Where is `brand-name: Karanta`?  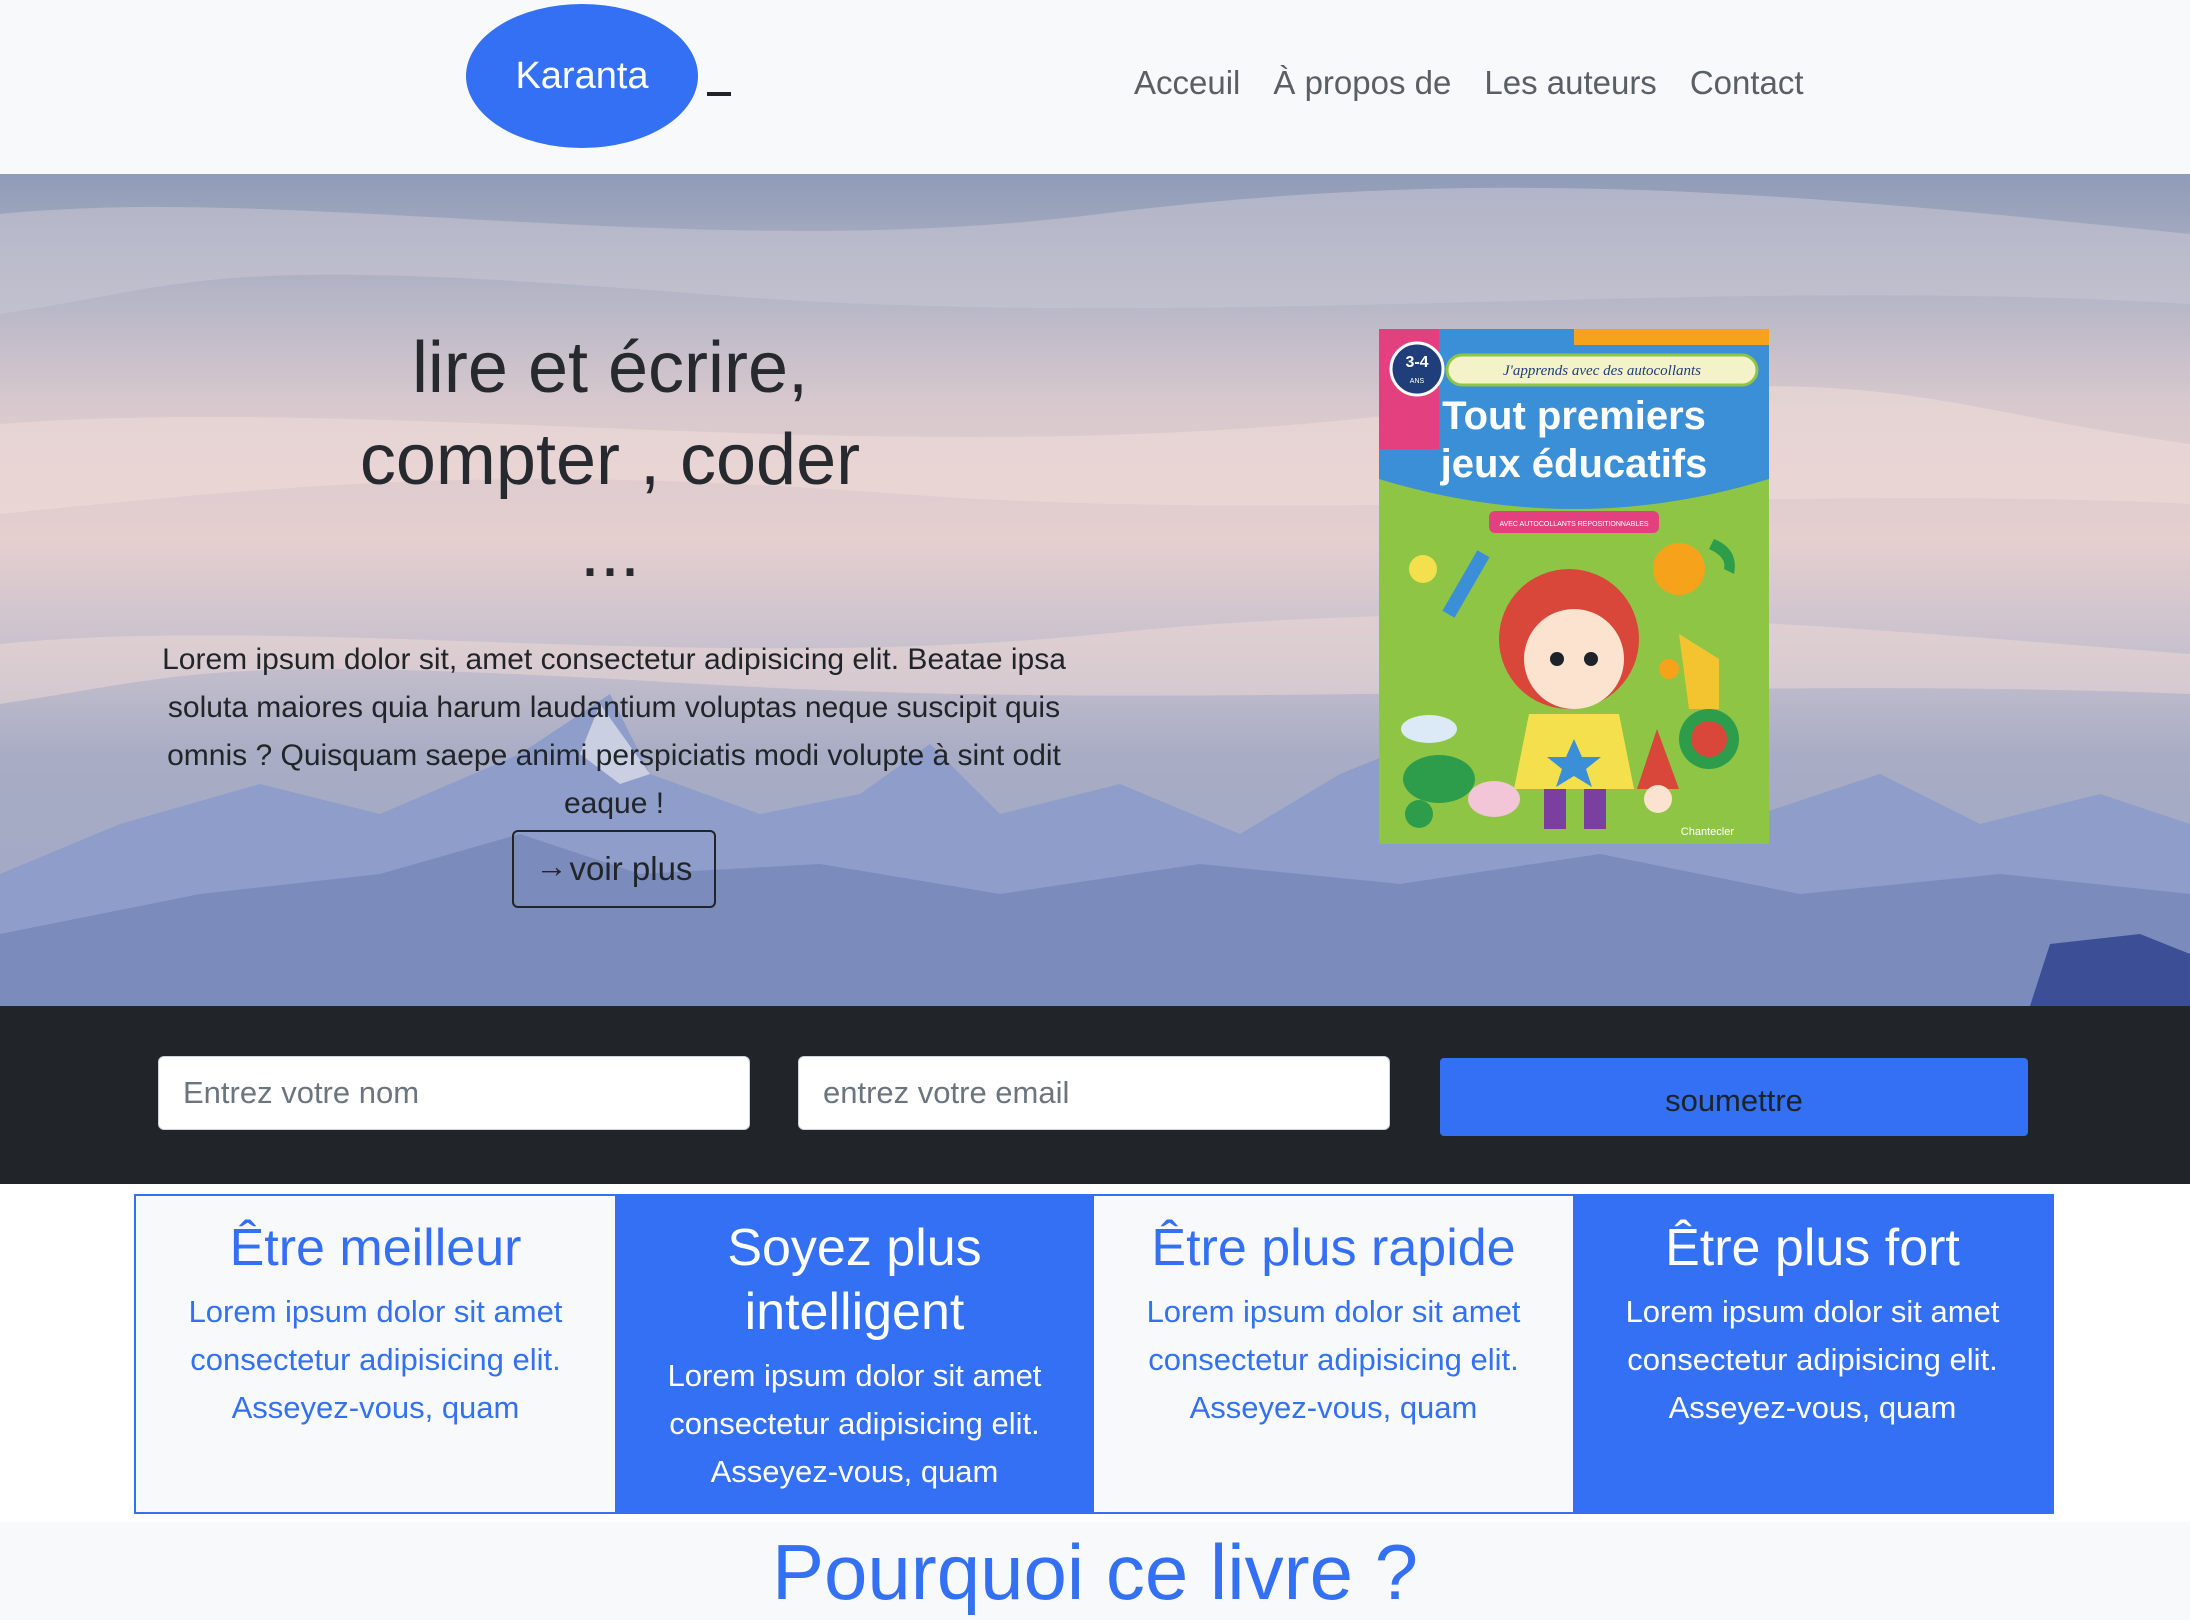 brand-name: Karanta is located at coordinates (582, 75).